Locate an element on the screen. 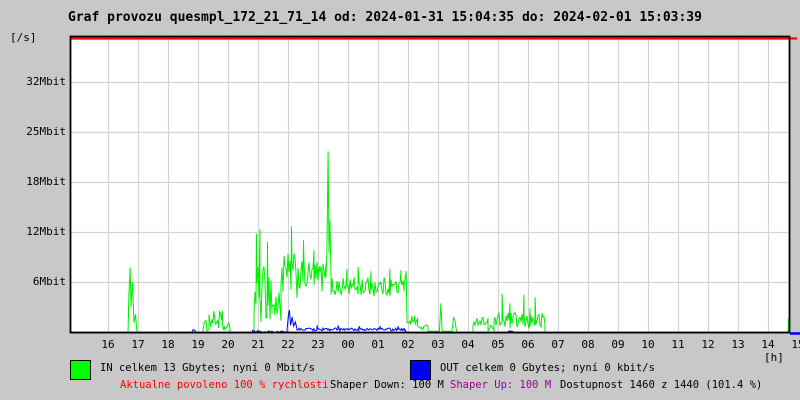 The image size is (800, 400). x-tick-label: 03 is located at coordinates (438, 344).